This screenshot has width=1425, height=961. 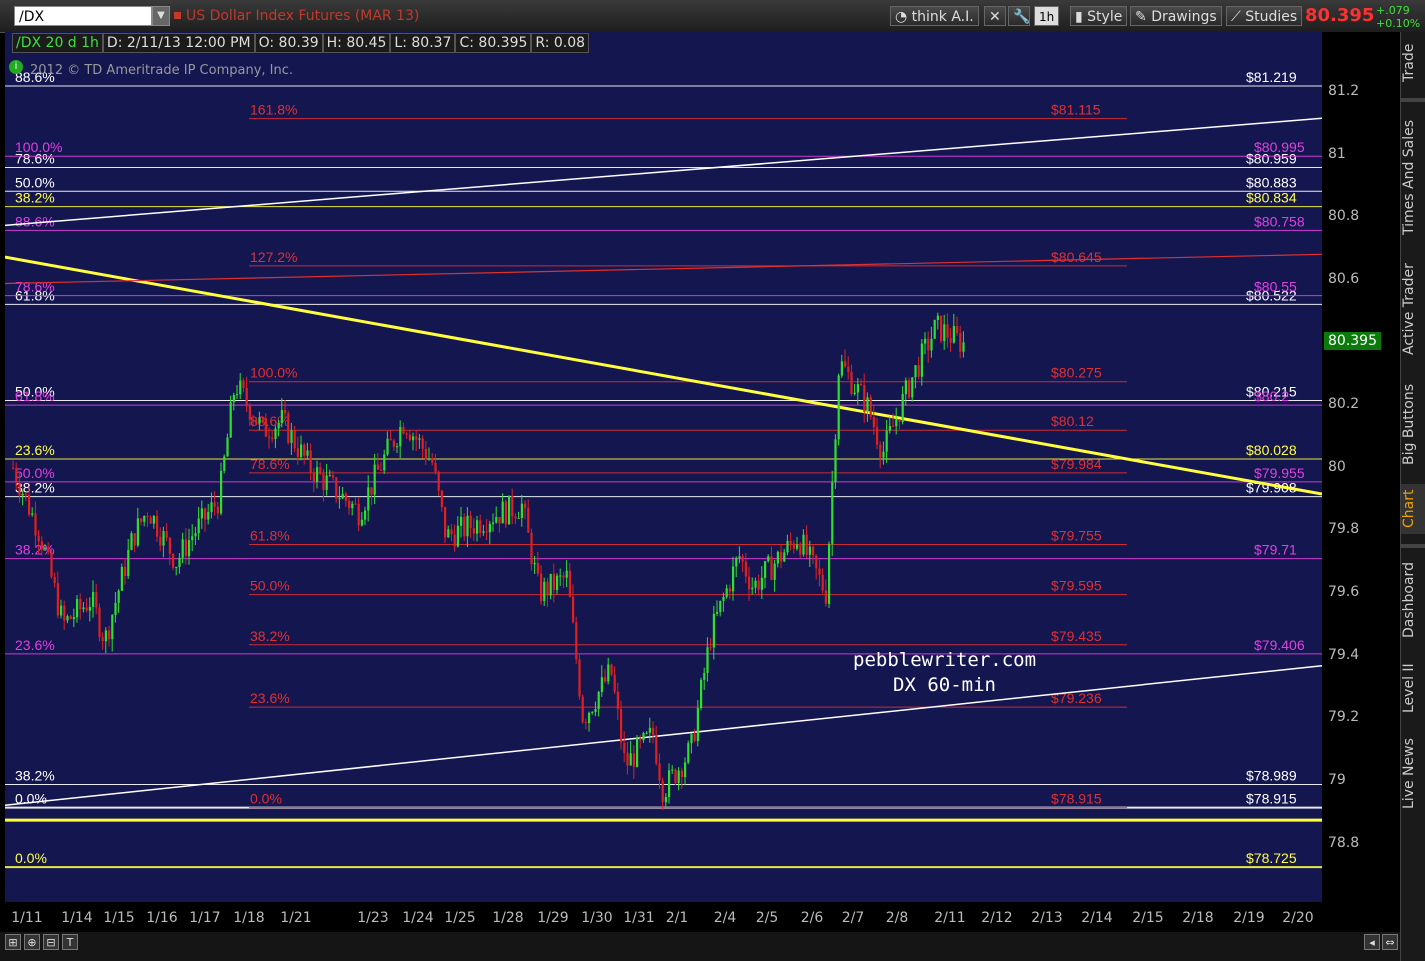 I want to click on tools-button: ✕, so click(x=995, y=16).